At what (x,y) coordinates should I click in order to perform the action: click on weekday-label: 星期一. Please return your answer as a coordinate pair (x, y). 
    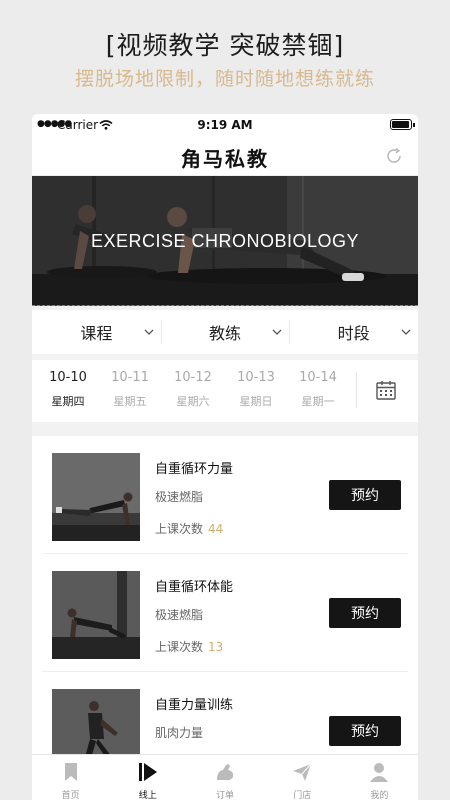
    Looking at the image, I should click on (318, 401).